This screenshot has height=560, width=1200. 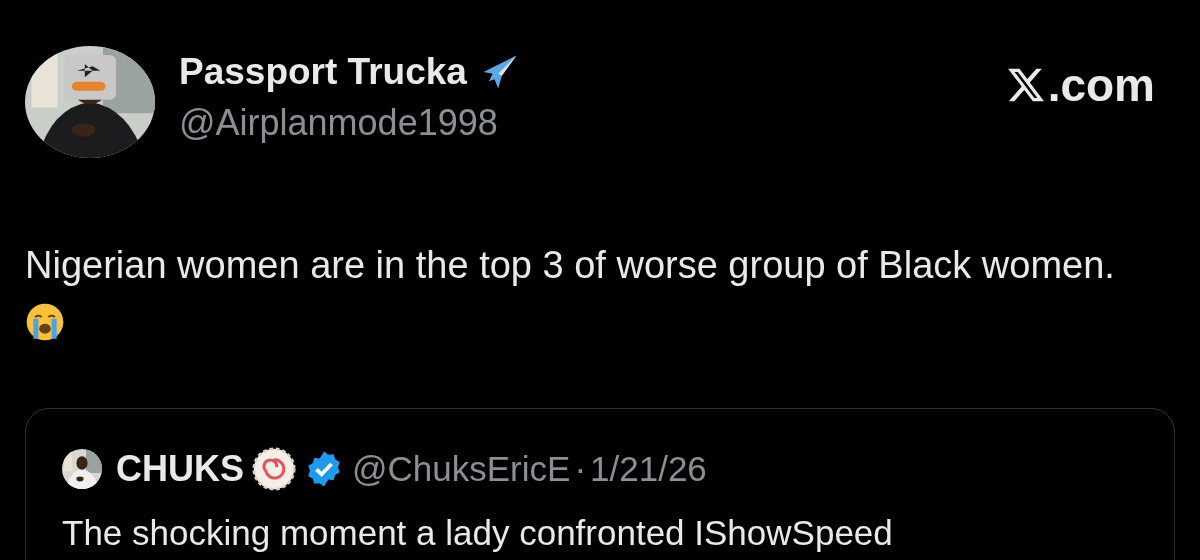 What do you see at coordinates (180, 469) in the screenshot?
I see `quoted-author-name: CHUKS` at bounding box center [180, 469].